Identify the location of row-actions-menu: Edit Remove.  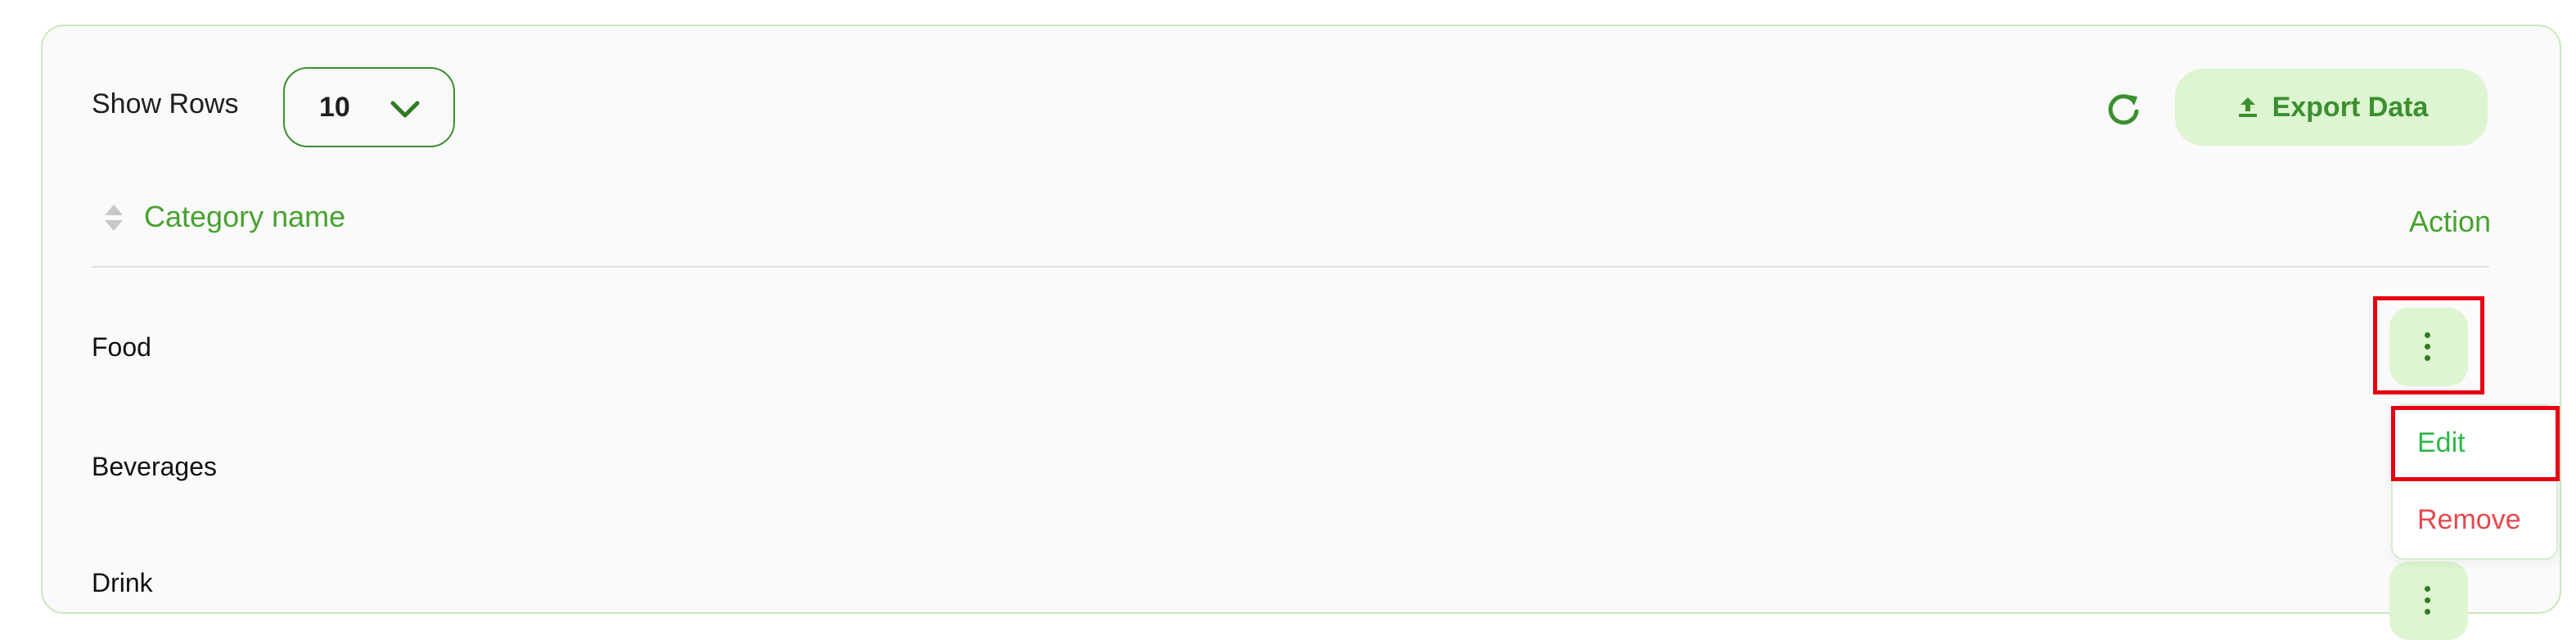
(2474, 482).